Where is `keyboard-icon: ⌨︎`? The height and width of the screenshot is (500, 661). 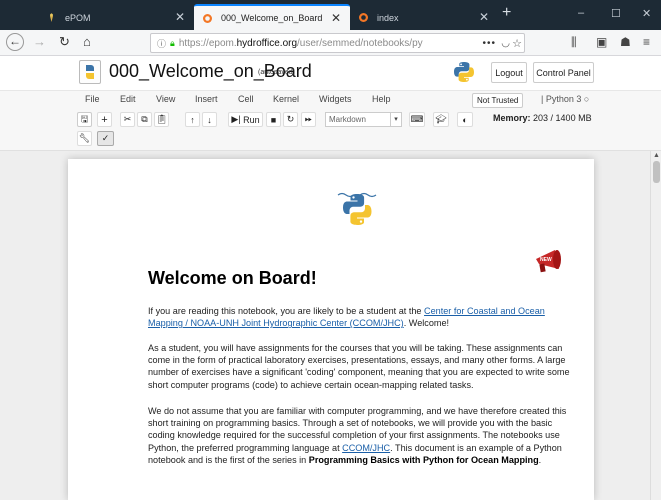 keyboard-icon: ⌨︎ is located at coordinates (417, 119).